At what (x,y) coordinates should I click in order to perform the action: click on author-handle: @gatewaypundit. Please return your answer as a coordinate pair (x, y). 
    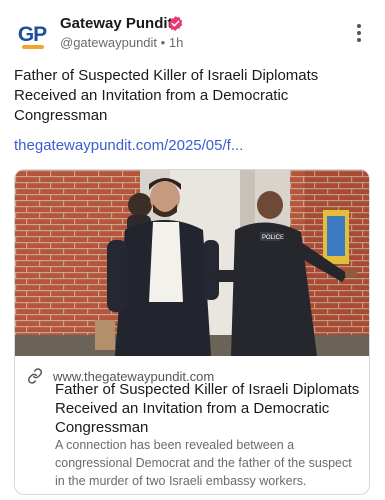
    Looking at the image, I should click on (108, 42).